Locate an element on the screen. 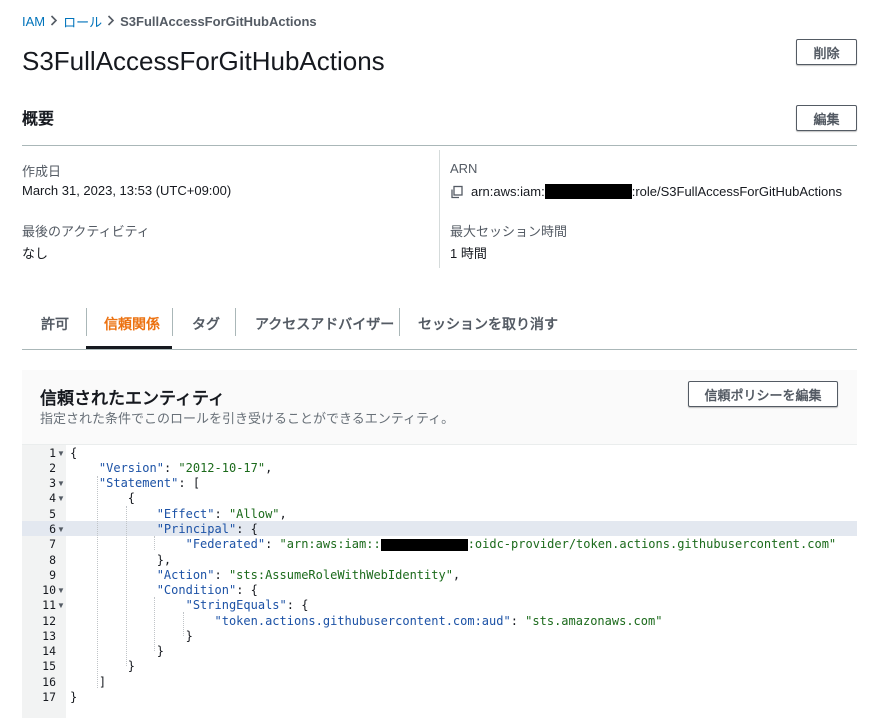 The height and width of the screenshot is (718, 887). code-line: "StringEquals": { is located at coordinates (247, 605).